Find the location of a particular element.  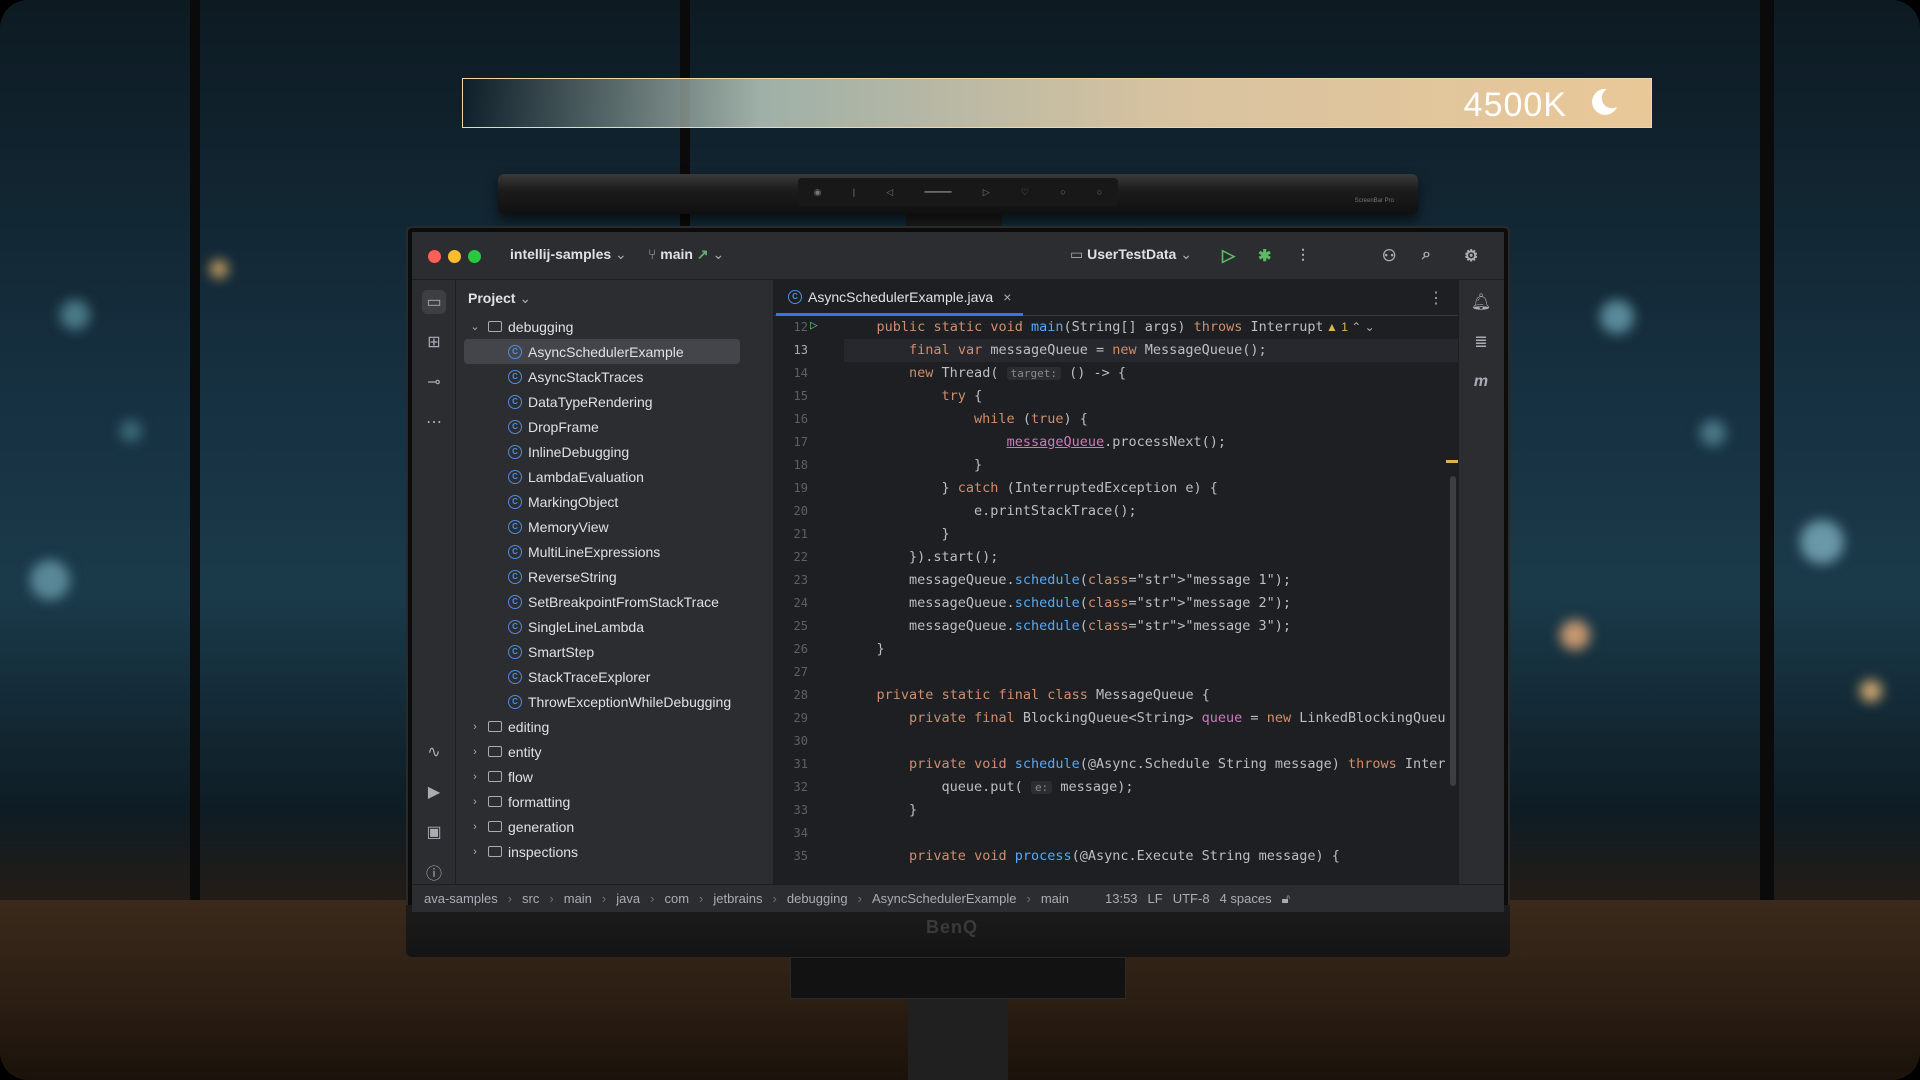

tree-folder: › editing is located at coordinates (615, 726).